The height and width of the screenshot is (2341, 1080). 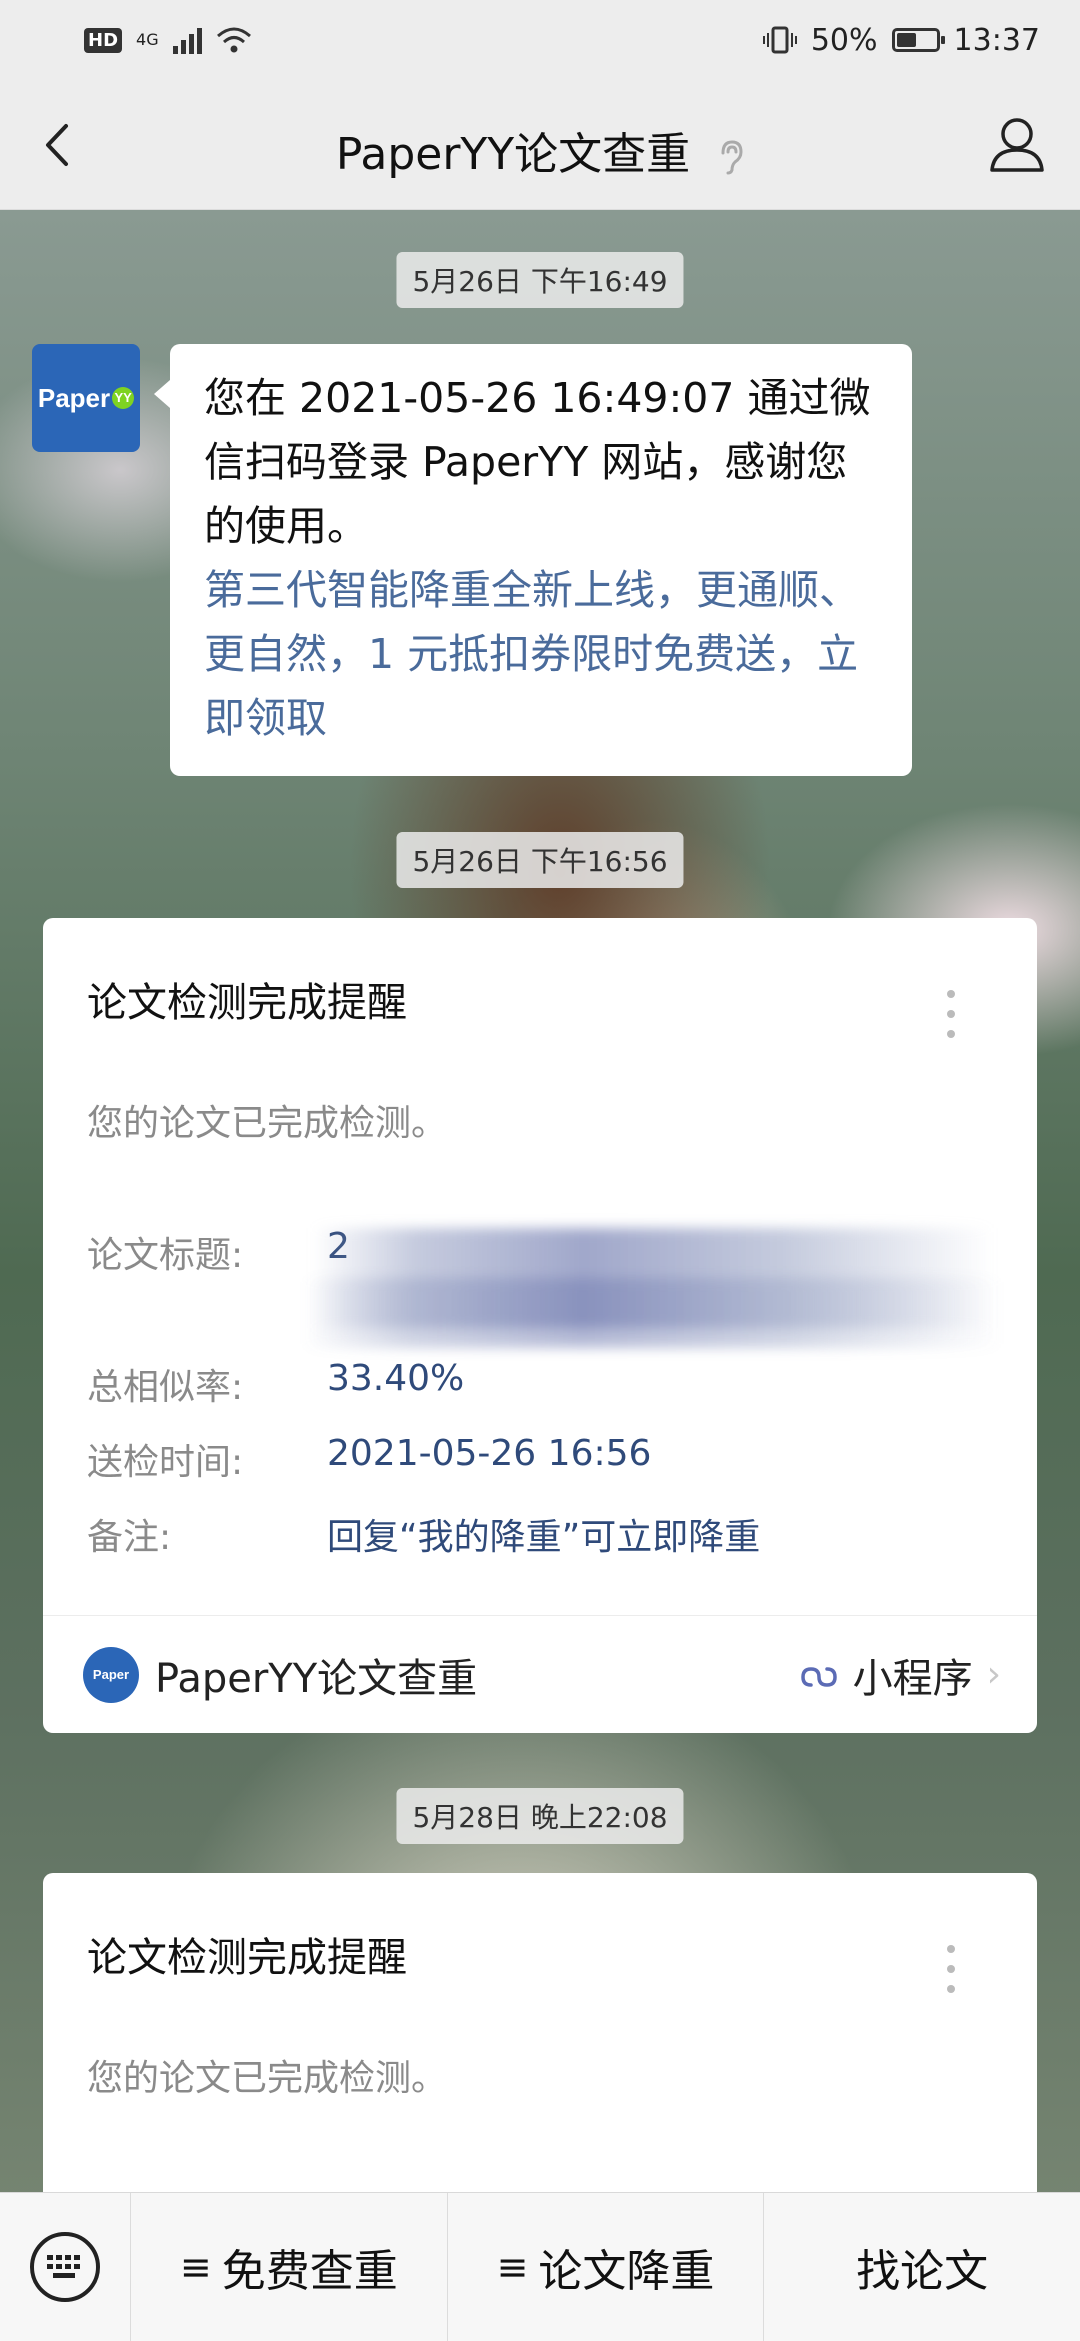 What do you see at coordinates (922, 2271) in the screenshot?
I see `menu-label: 找论文` at bounding box center [922, 2271].